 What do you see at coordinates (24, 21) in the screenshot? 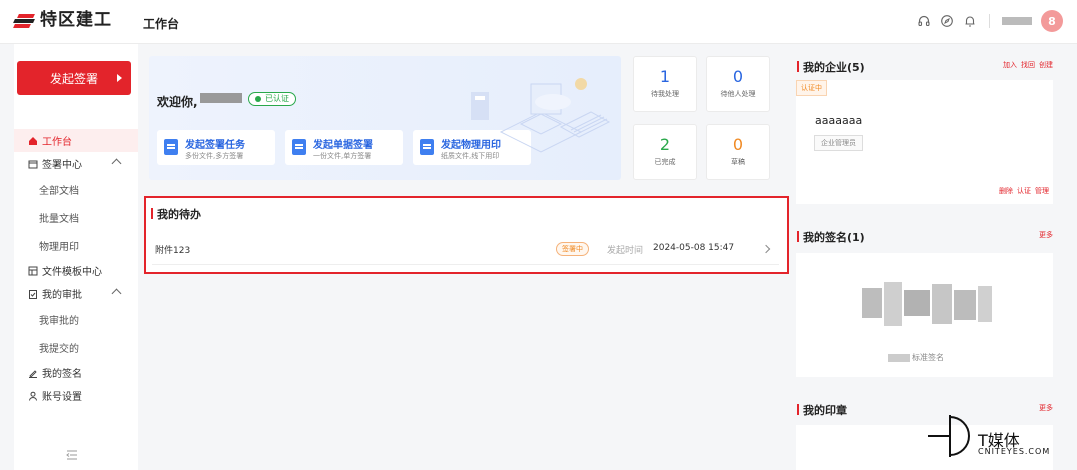
I see `brand-mark-icon` at bounding box center [24, 21].